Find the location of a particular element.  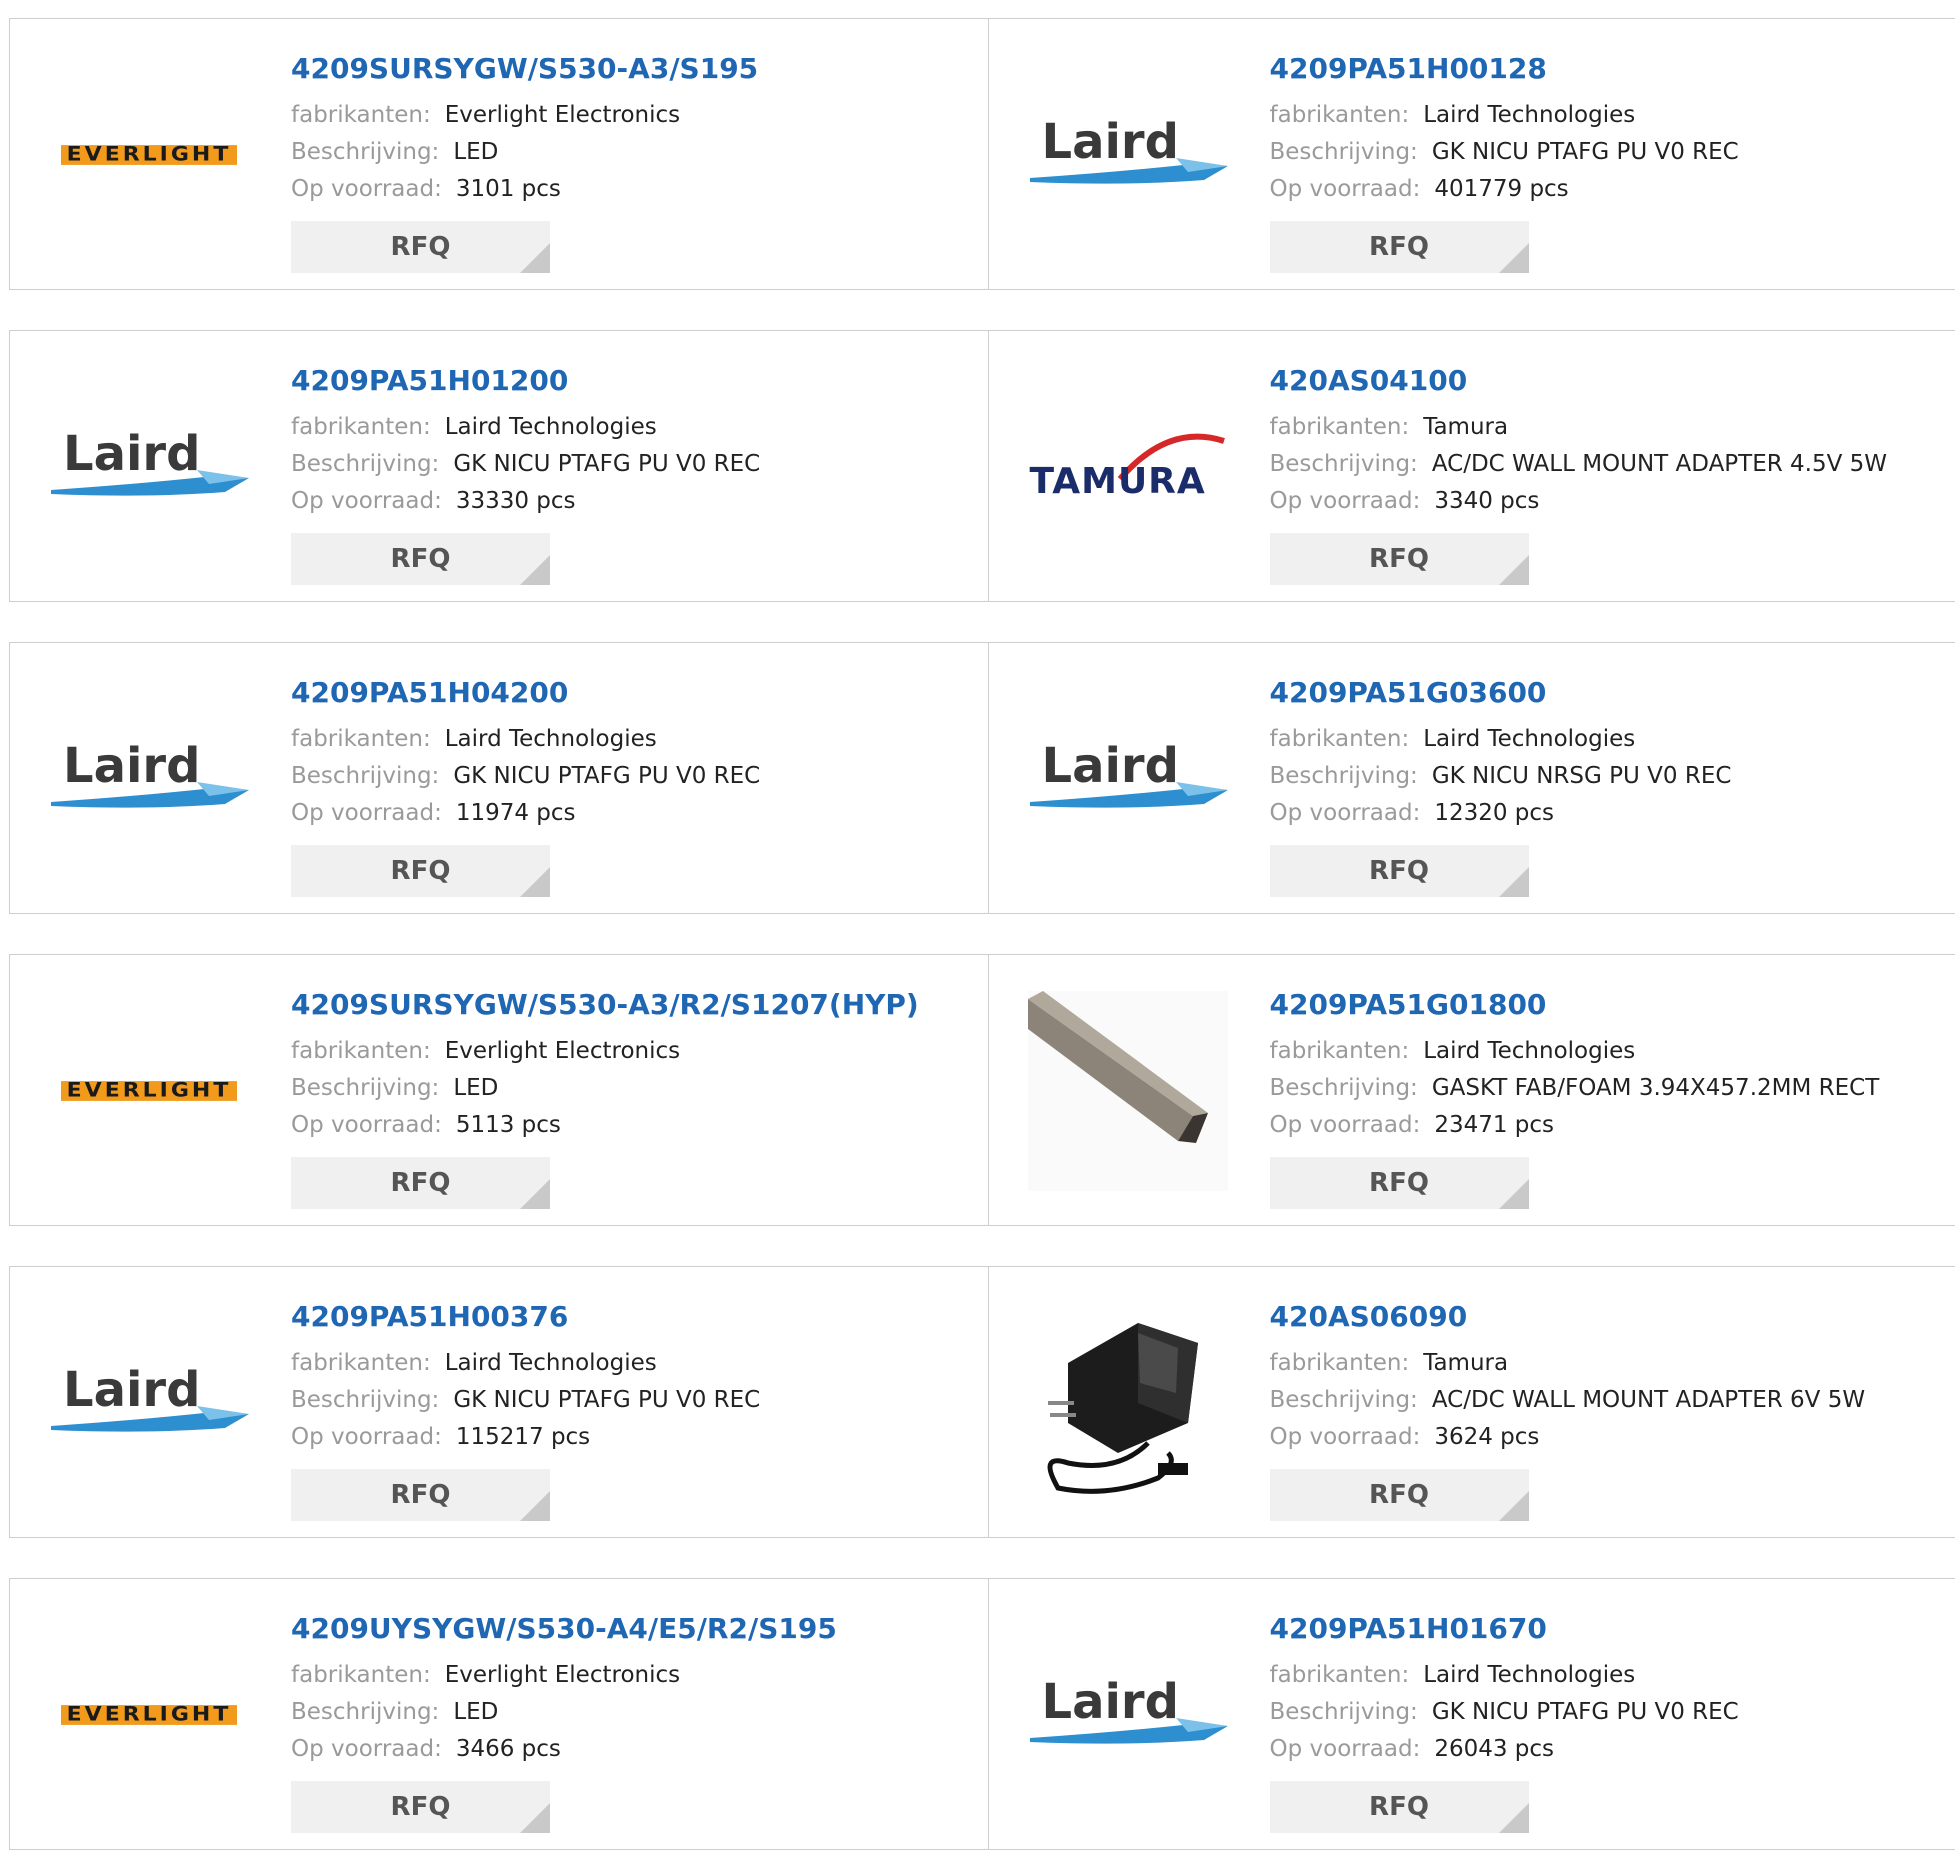

stock-line: Op voorraad: 26043 pcs is located at coordinates (1504, 1749).